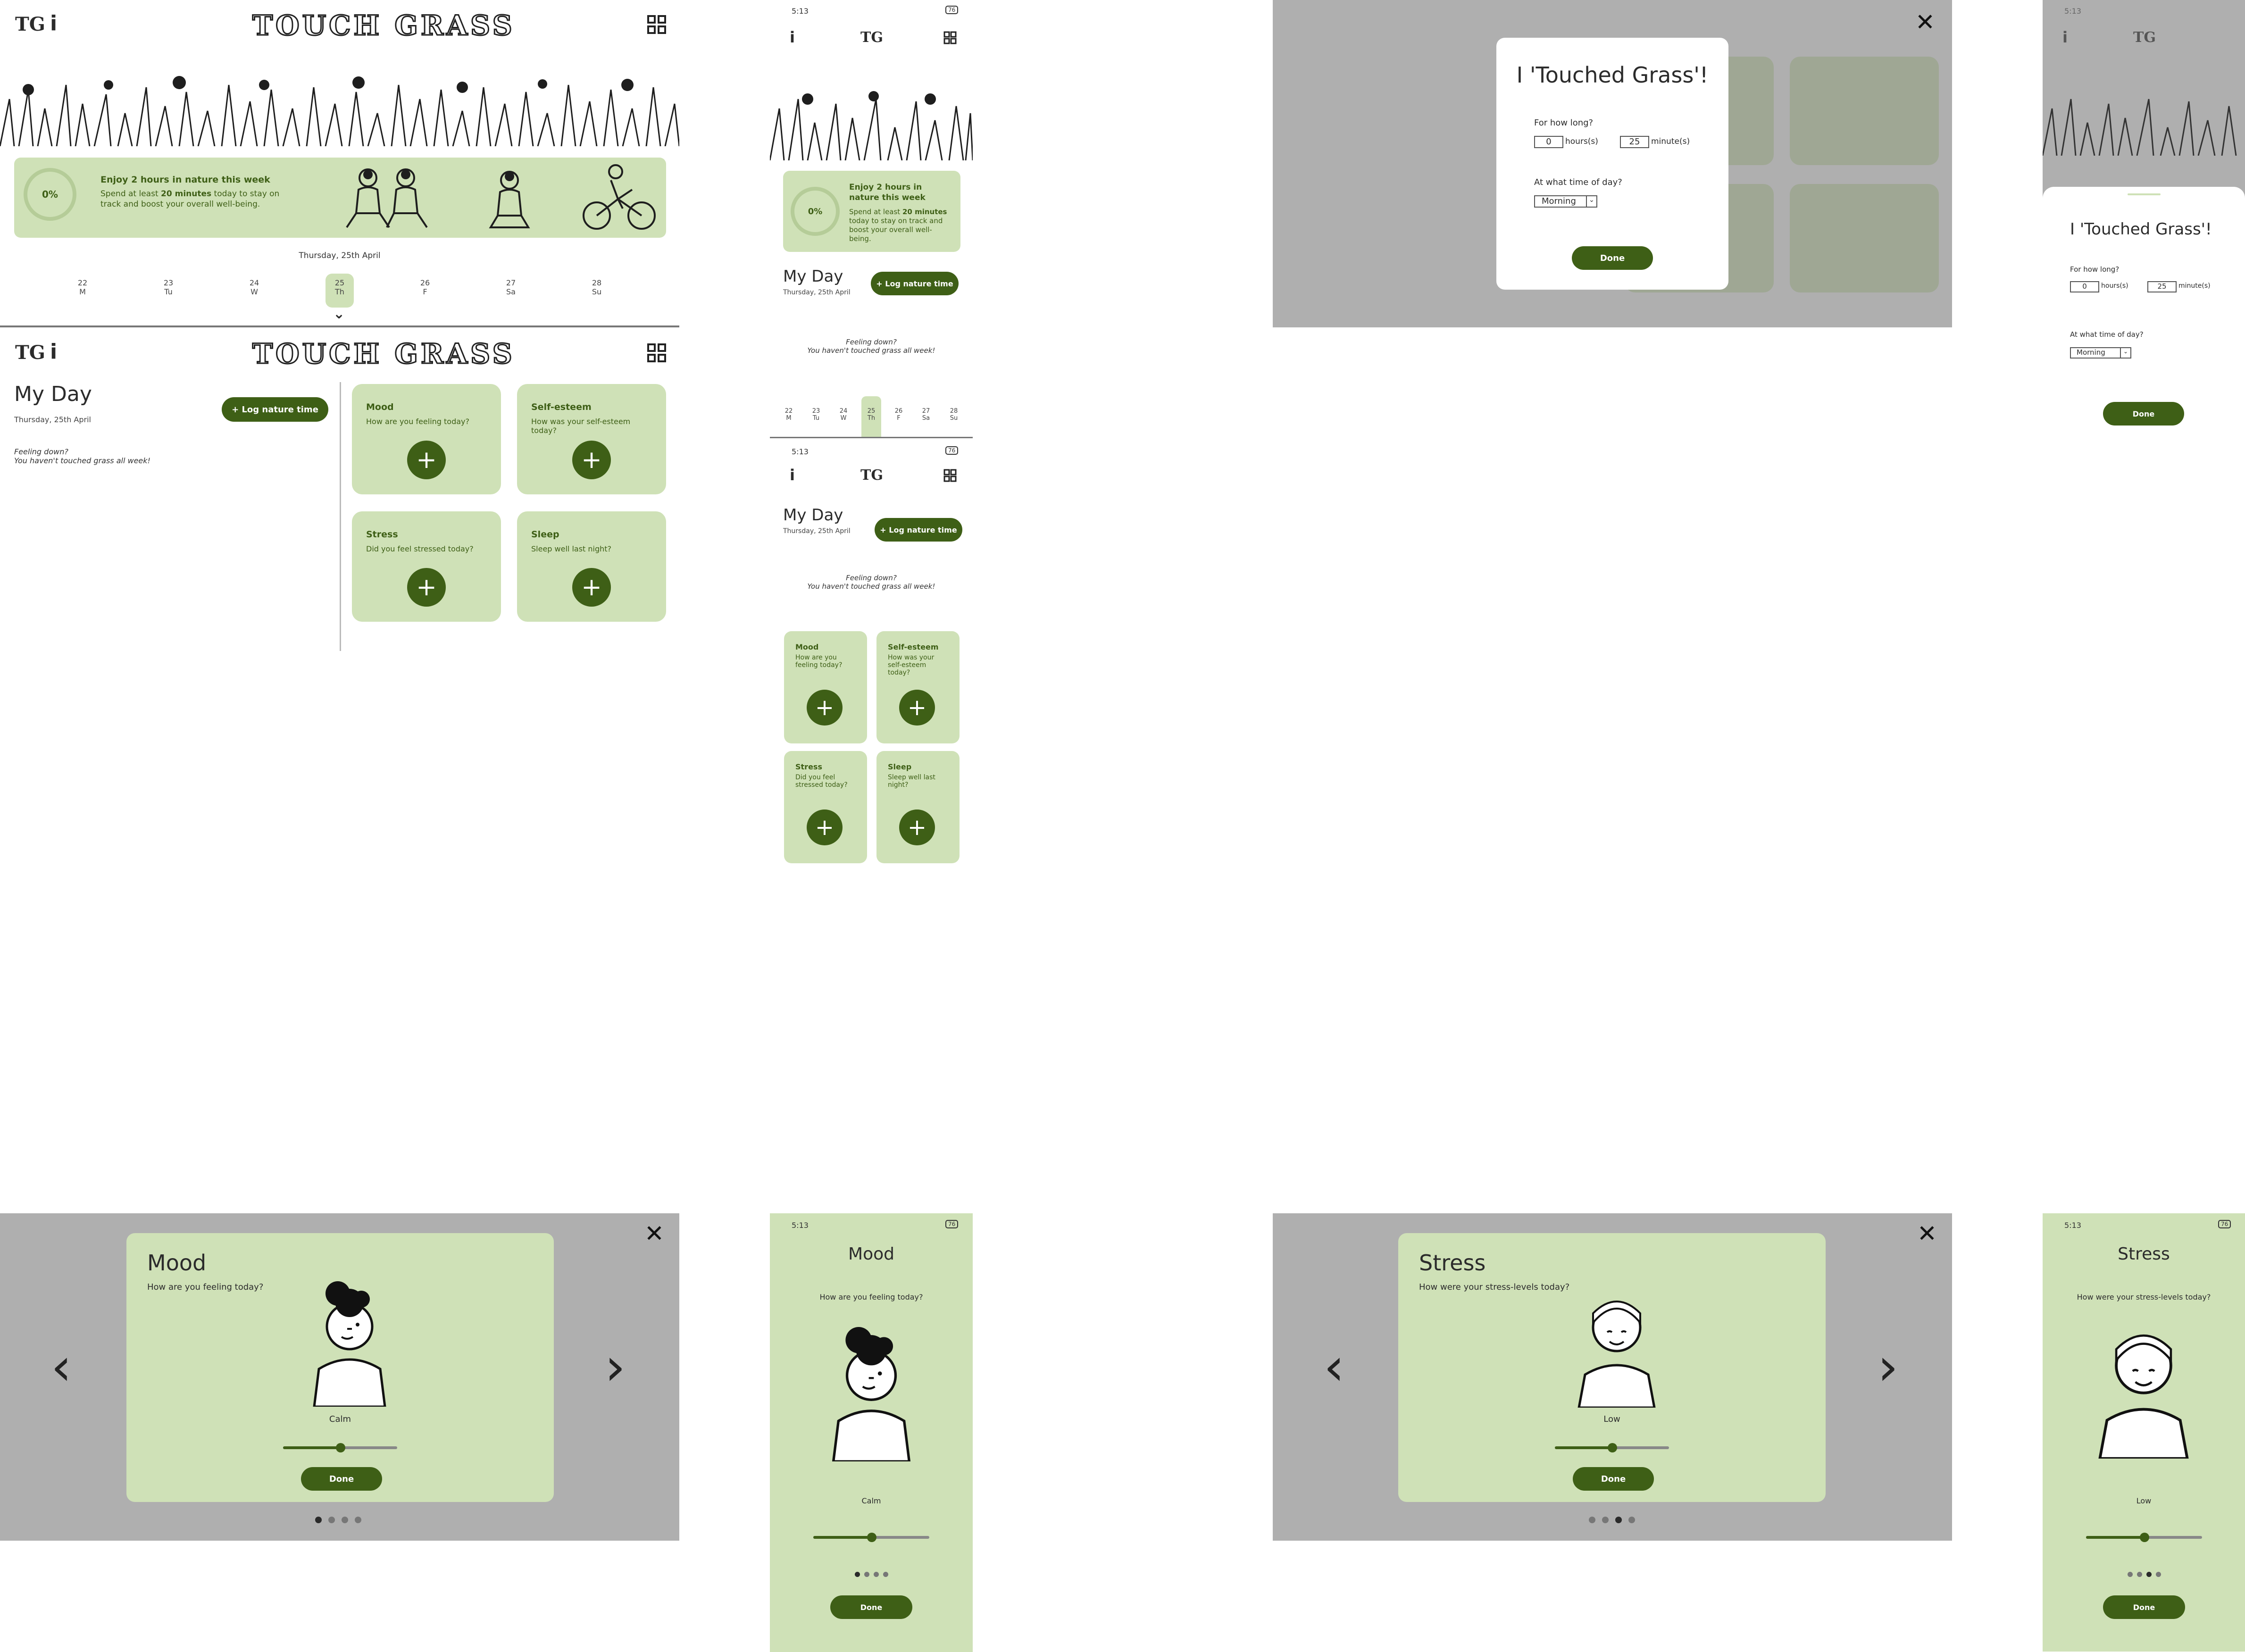 This screenshot has width=2245, height=1652. Describe the element at coordinates (1616, 1354) in the screenshot. I see `character-illustration` at that location.